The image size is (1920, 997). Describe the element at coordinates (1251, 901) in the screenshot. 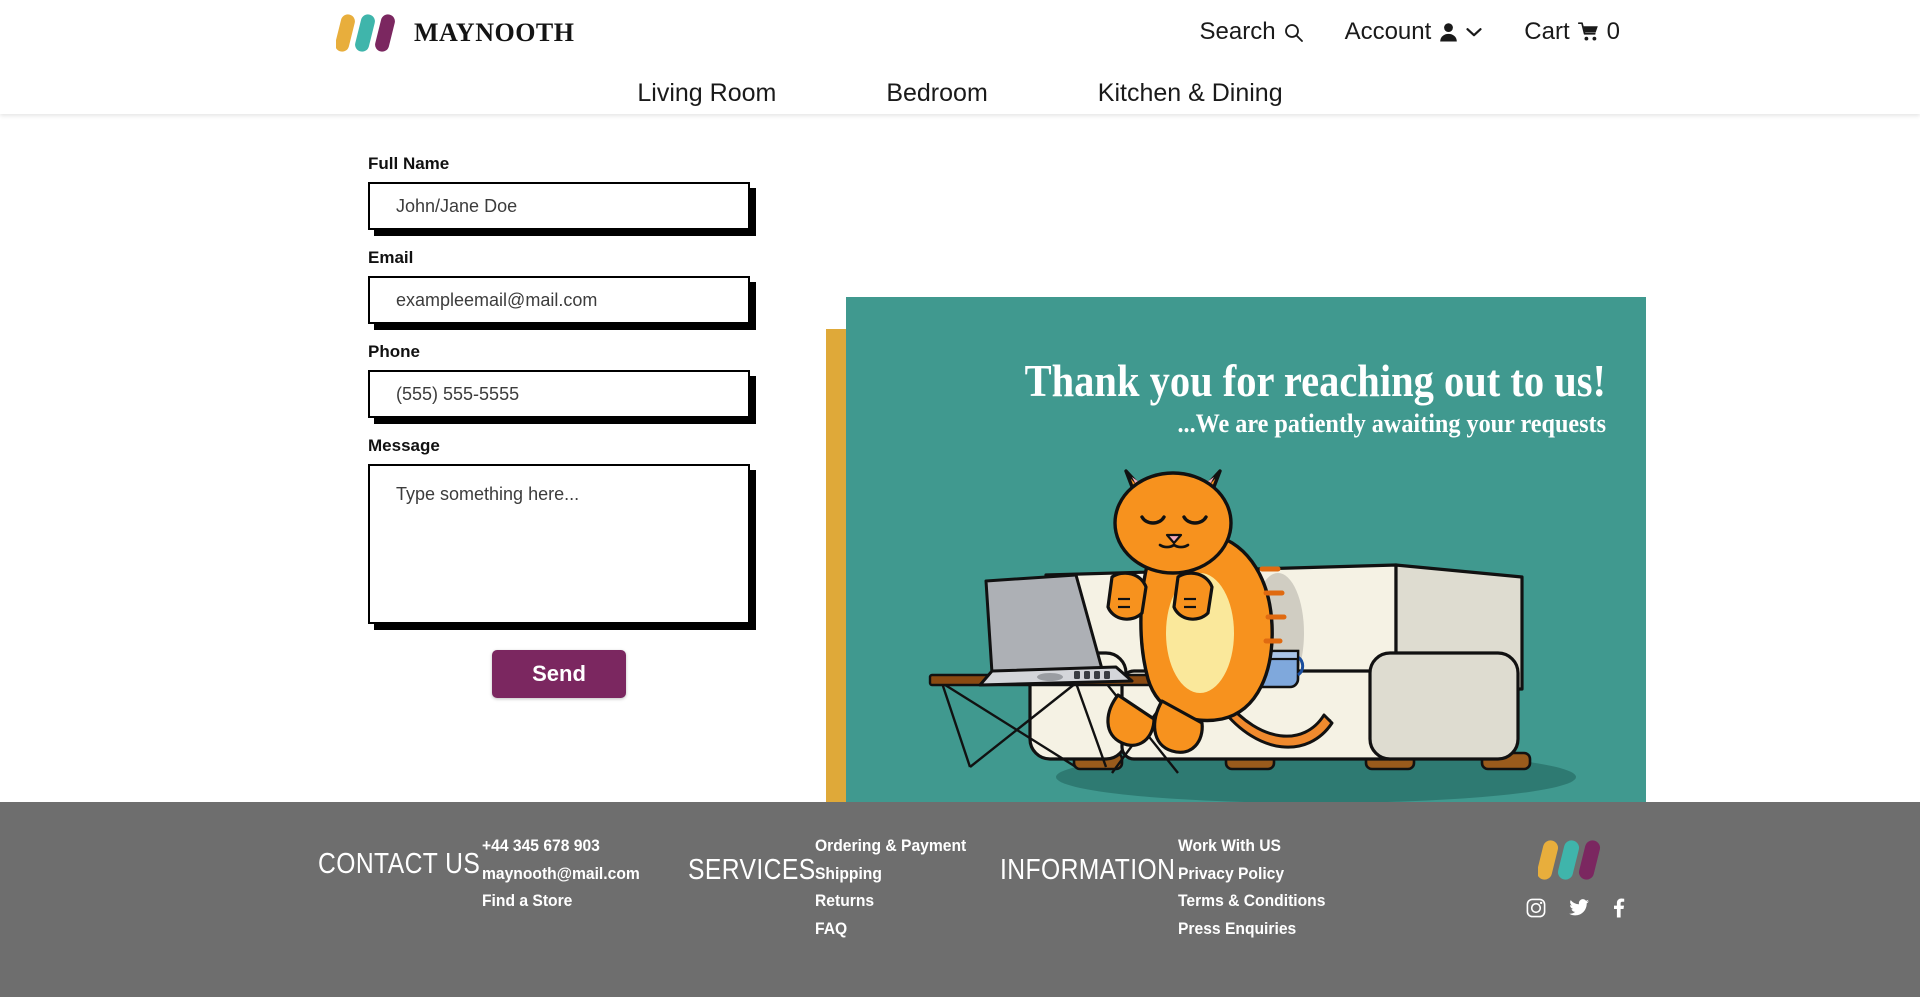

I see `footer-link-terms-conditions: Terms & Conditions` at that location.